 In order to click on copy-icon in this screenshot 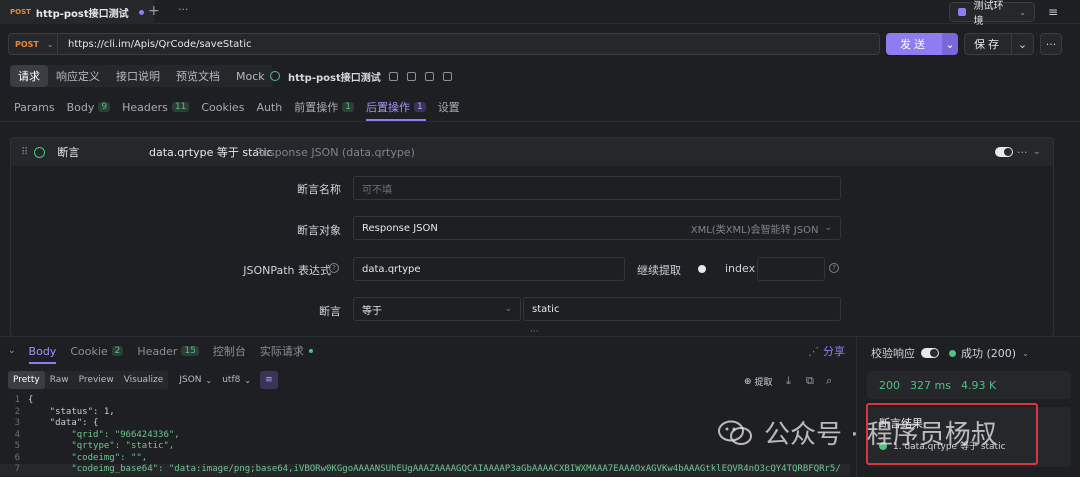, I will do `click(411, 76)`.